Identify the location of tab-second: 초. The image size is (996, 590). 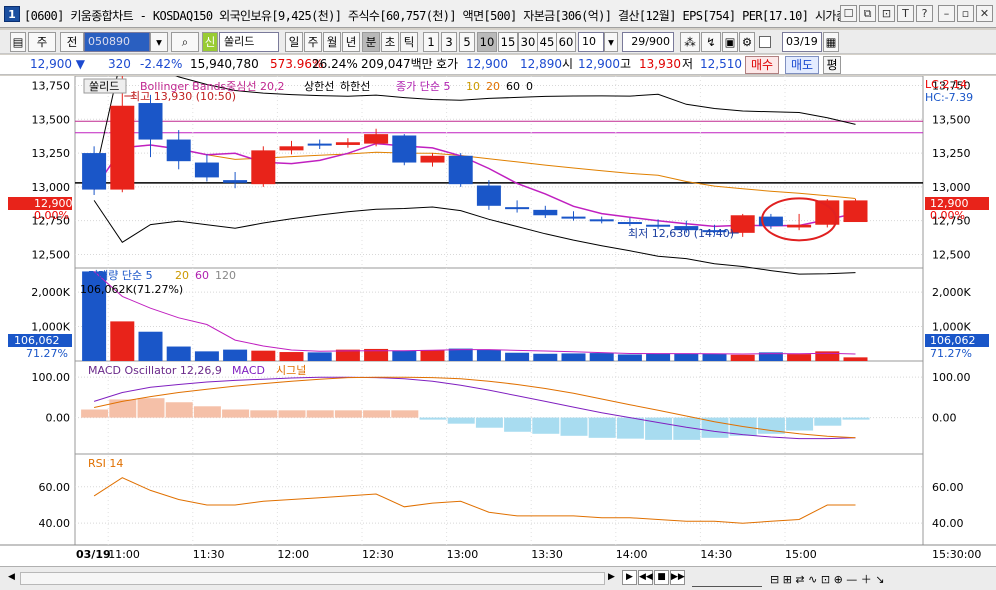
(390, 42).